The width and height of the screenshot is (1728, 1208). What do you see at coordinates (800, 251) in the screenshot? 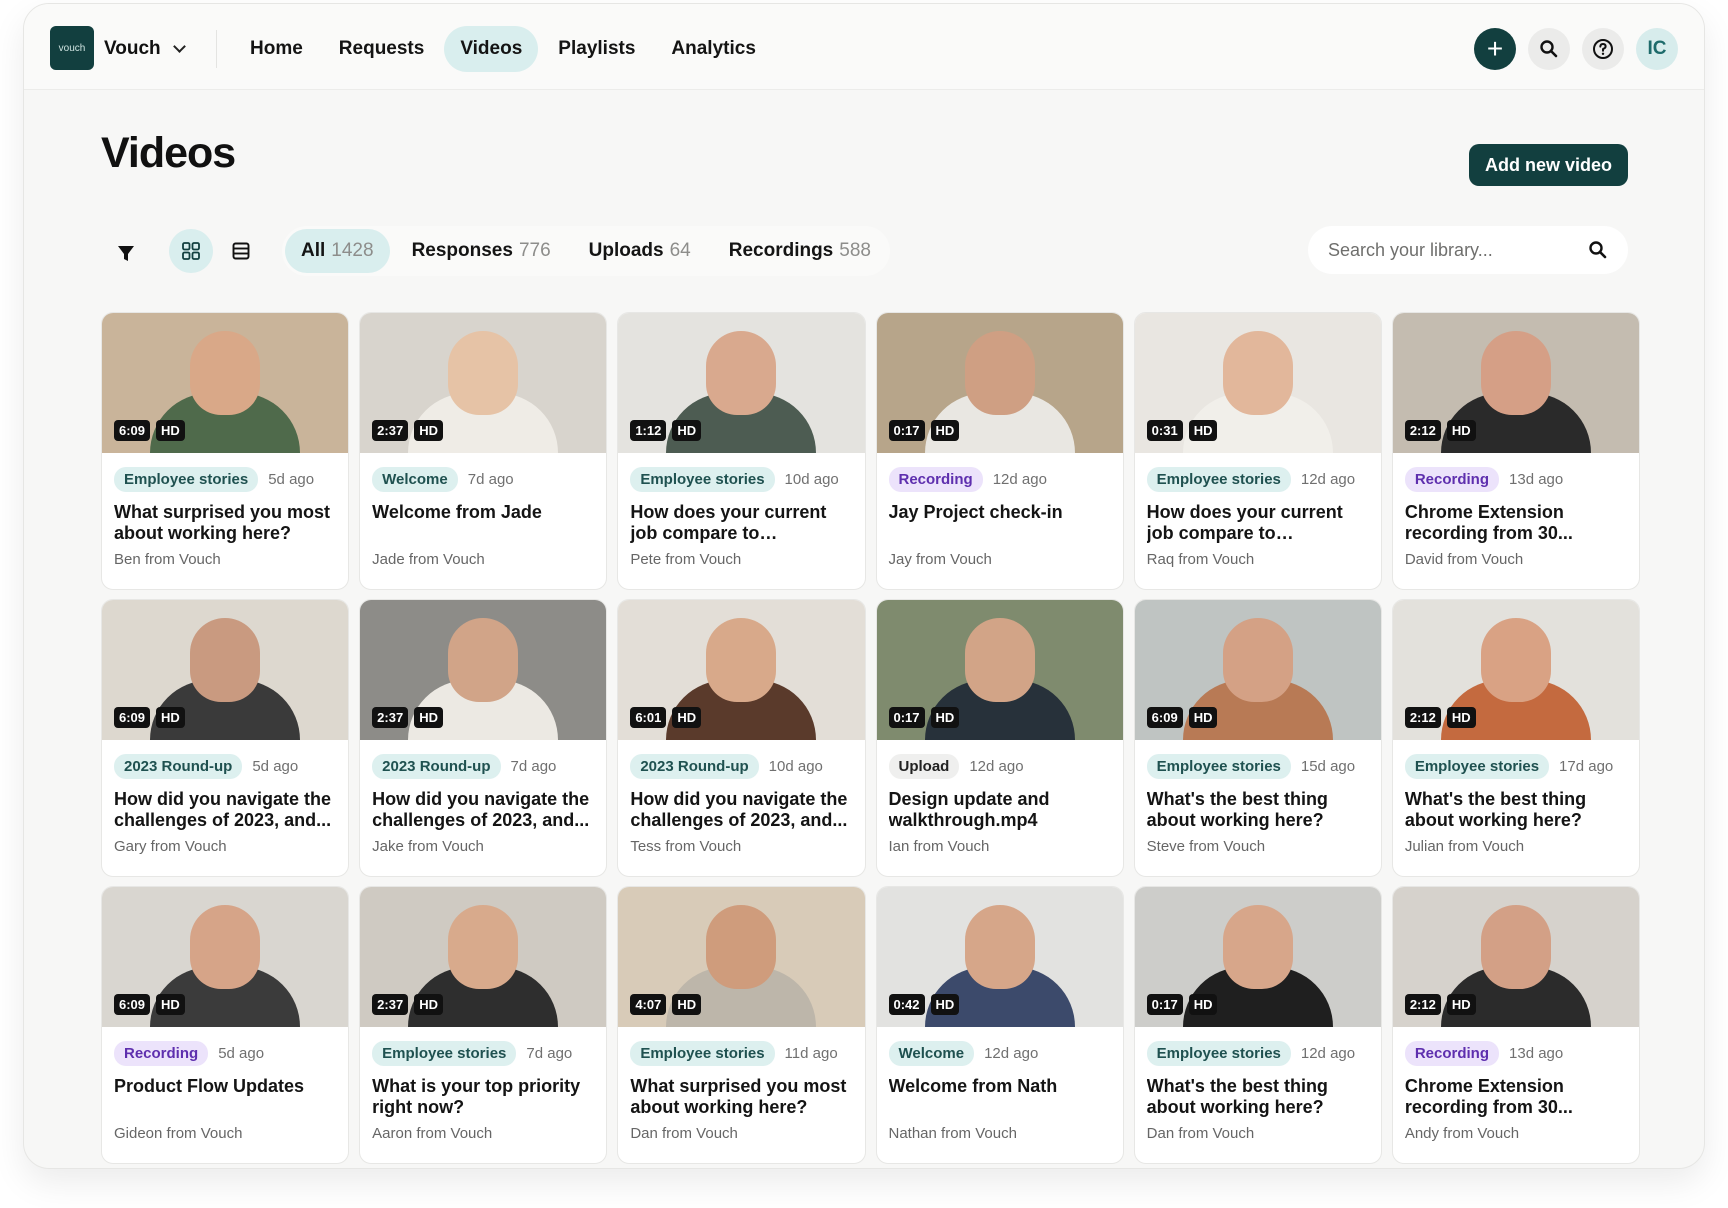
I see `tab-recordings: Recordings 588` at bounding box center [800, 251].